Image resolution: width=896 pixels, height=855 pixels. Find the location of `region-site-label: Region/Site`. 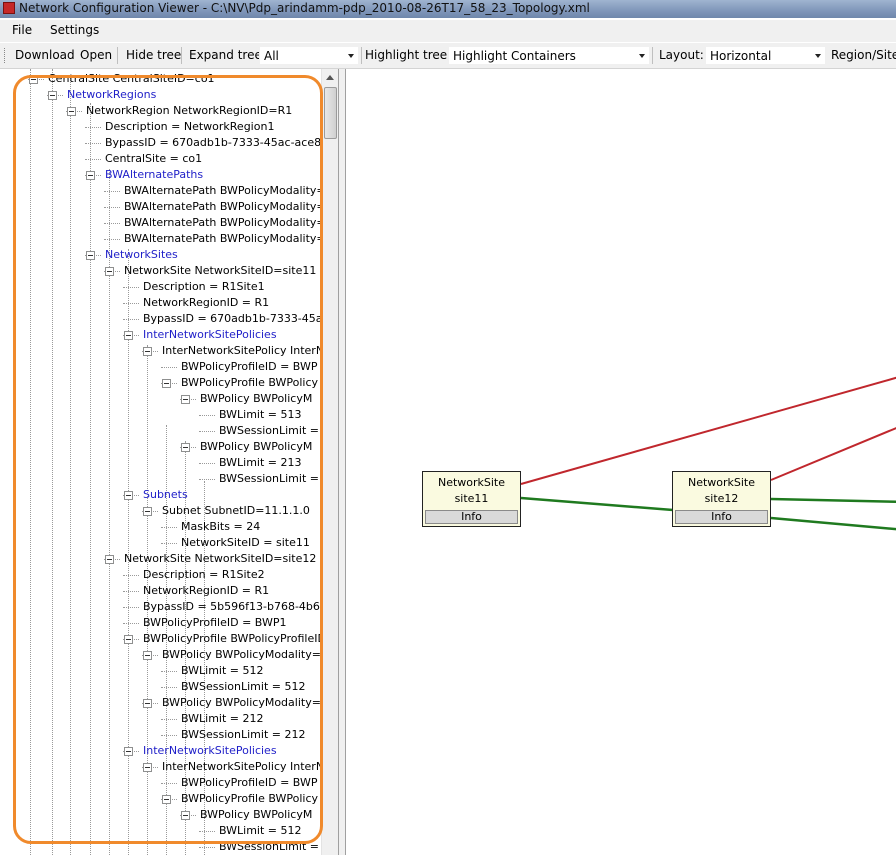

region-site-label: Region/Site is located at coordinates (863, 55).